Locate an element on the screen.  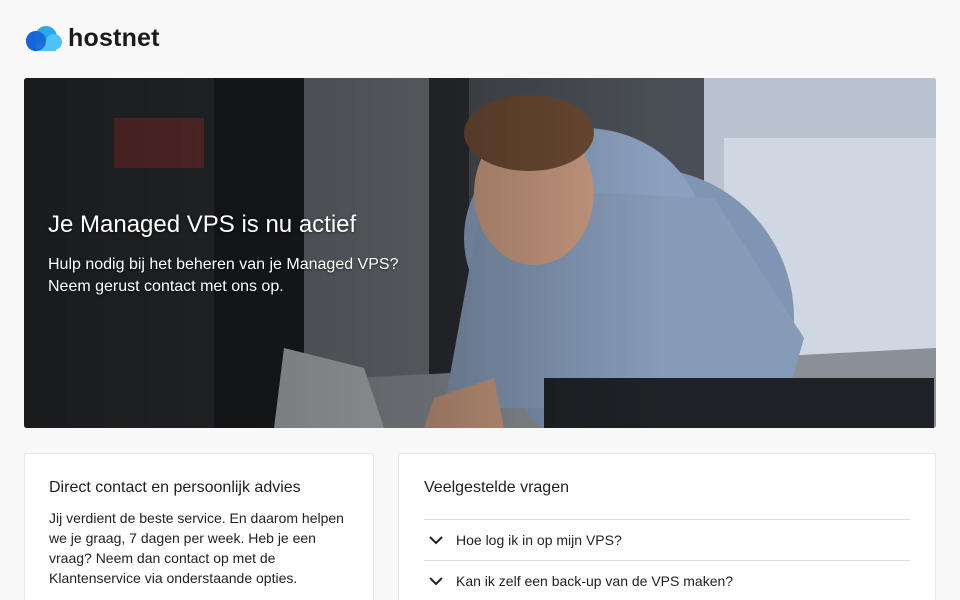
hero-title: Je Managed VPS is nu actief is located at coordinates (202, 224).